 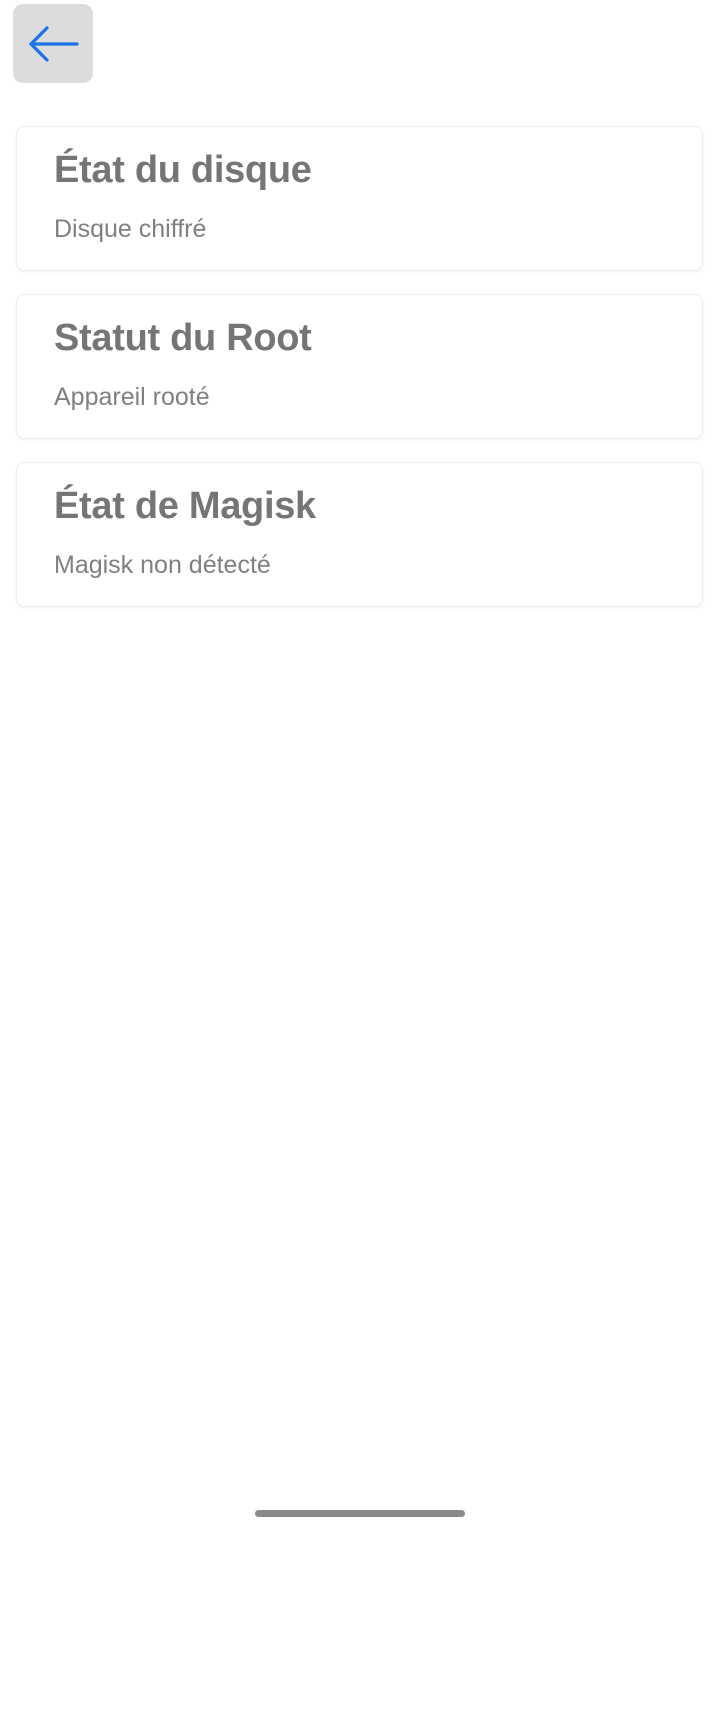 What do you see at coordinates (130, 229) in the screenshot?
I see `card-subtitle: Disque chiffré` at bounding box center [130, 229].